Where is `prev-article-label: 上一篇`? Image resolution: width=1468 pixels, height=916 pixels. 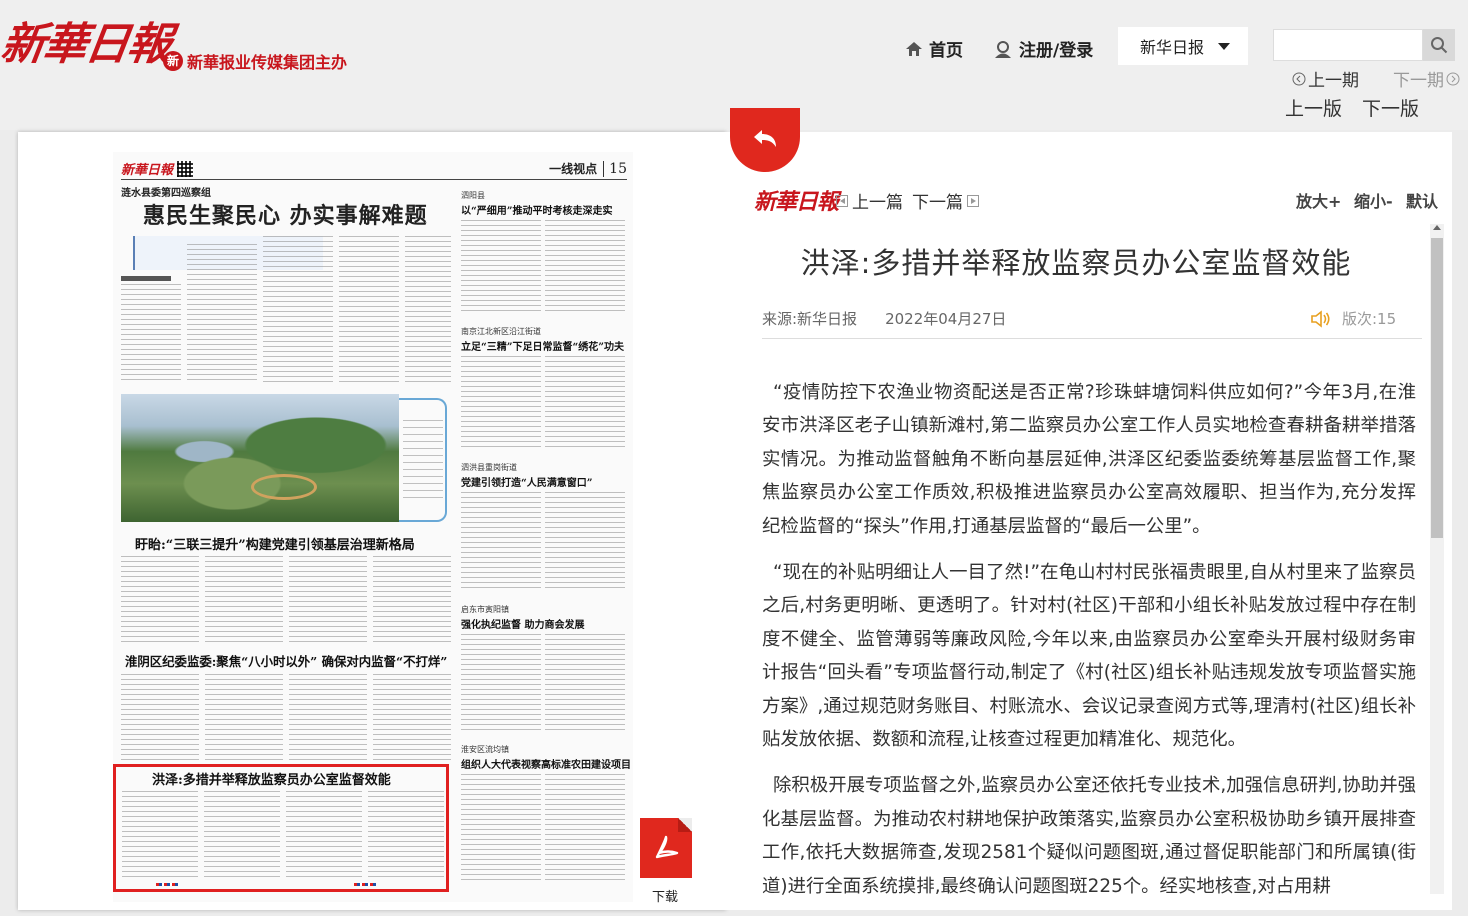
prev-article-label: 上一篇 is located at coordinates (877, 203).